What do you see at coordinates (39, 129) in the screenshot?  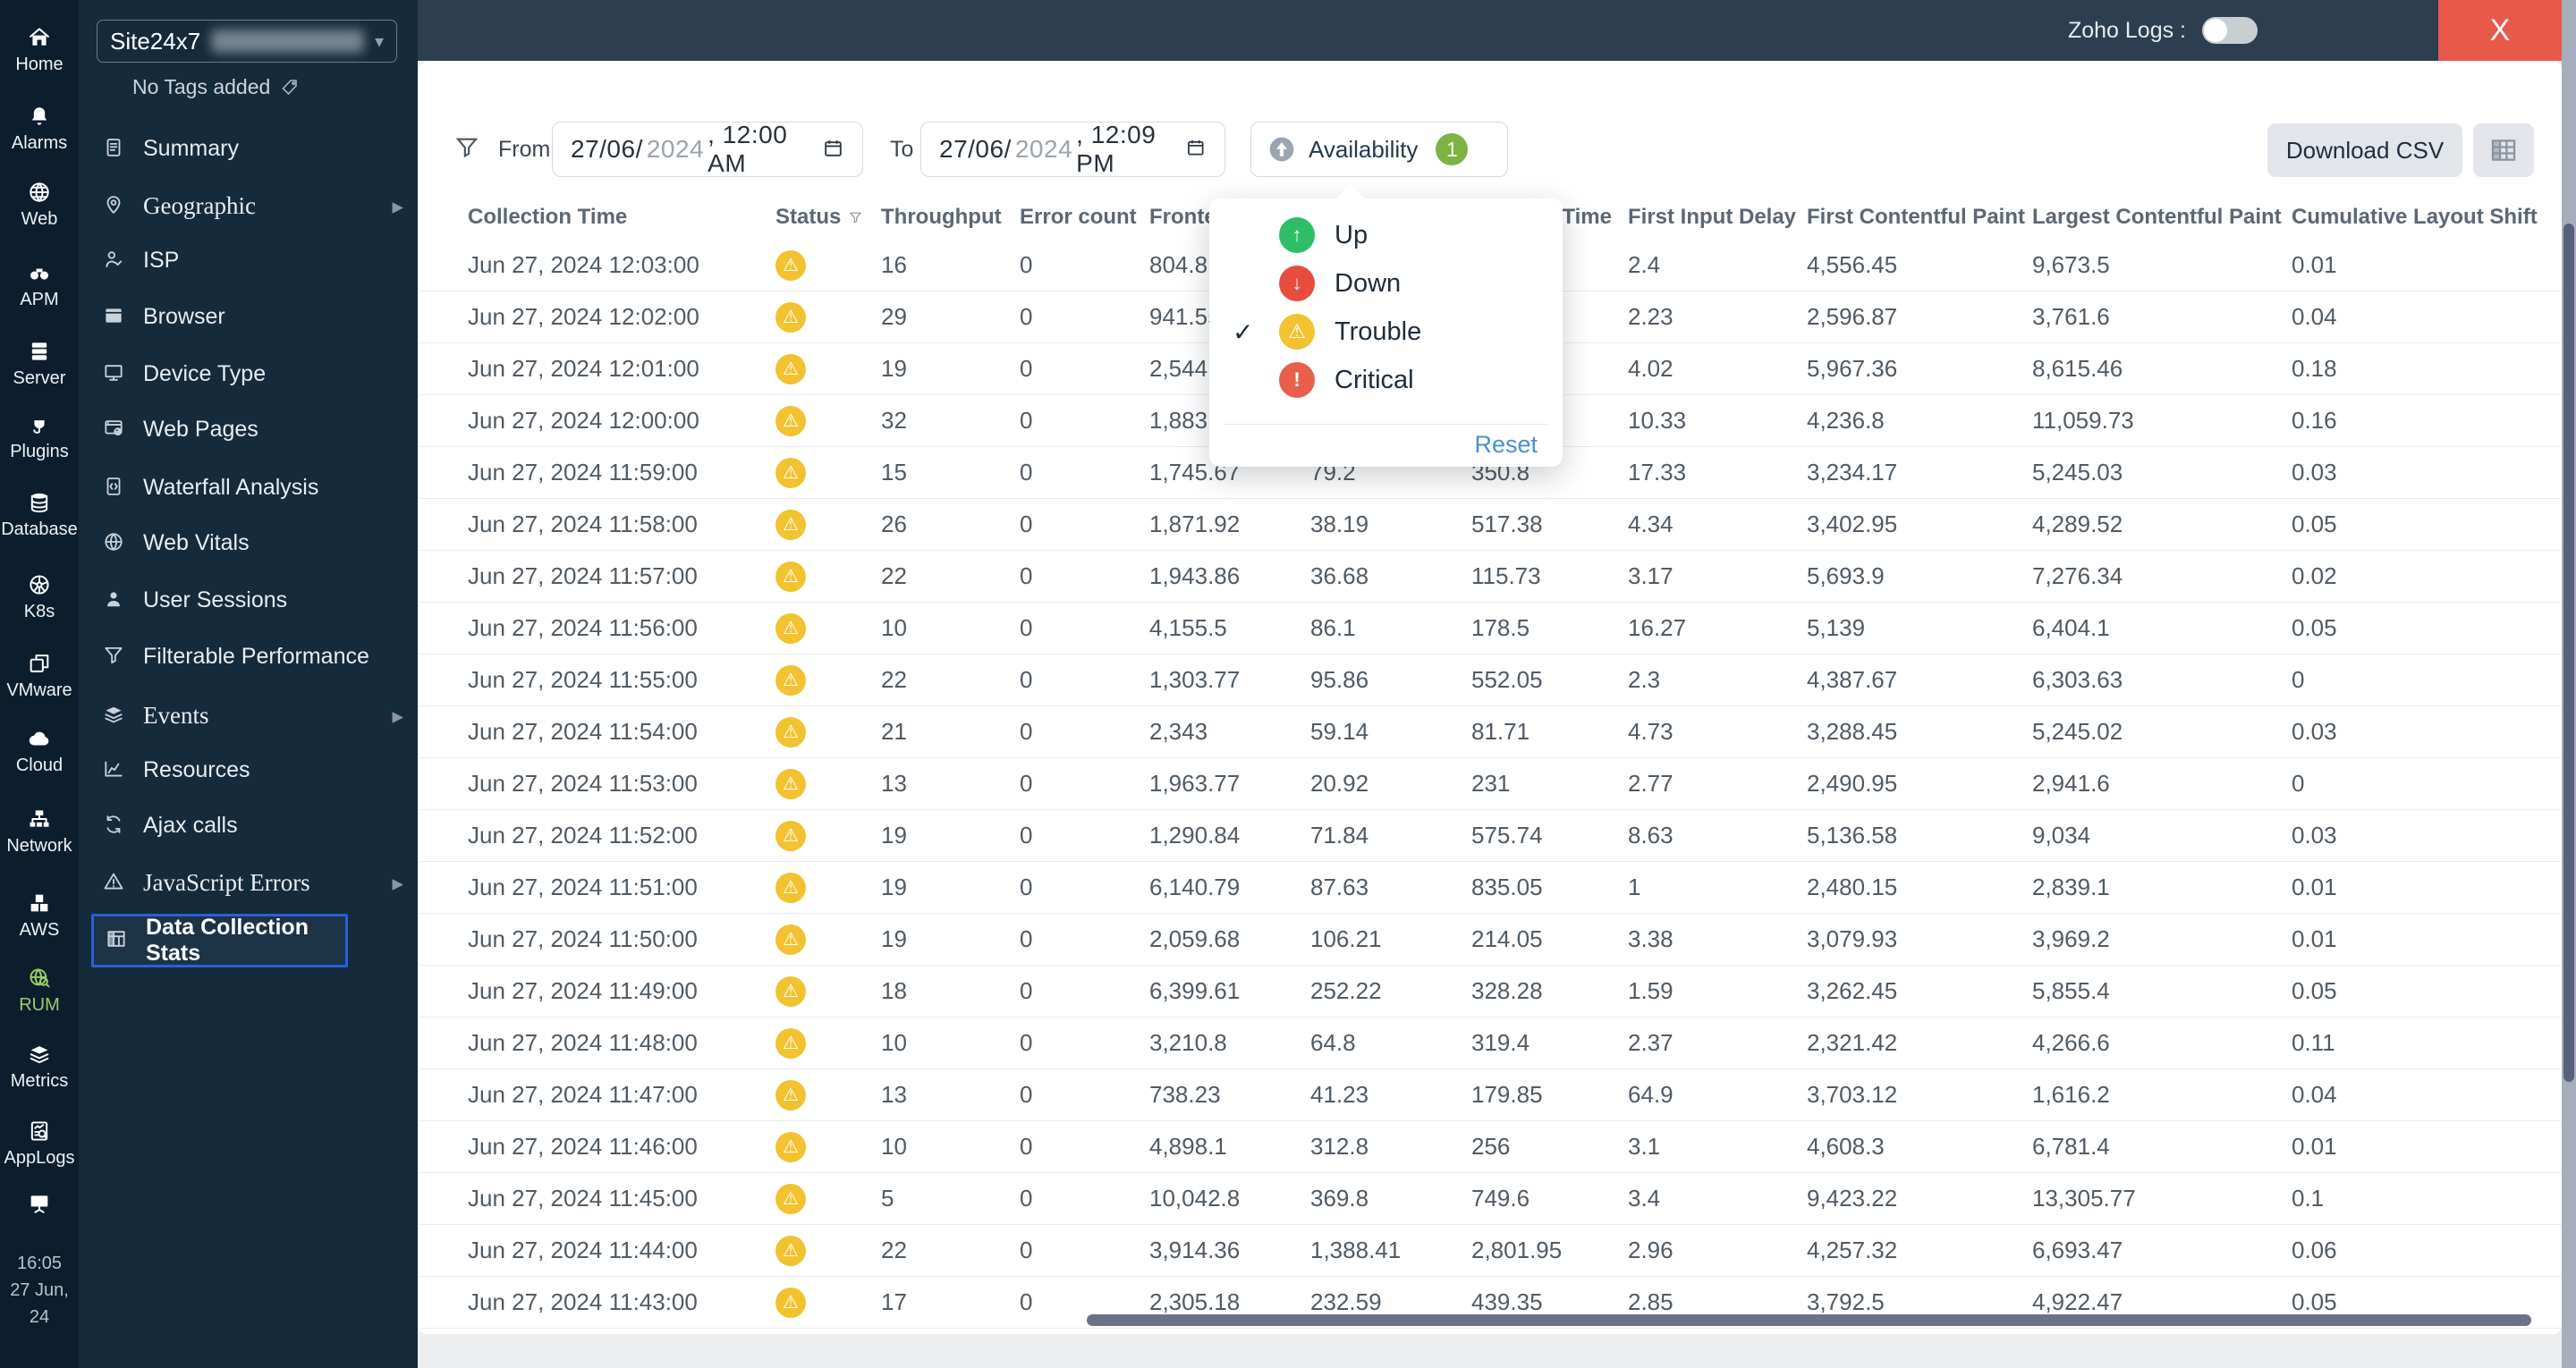 I see `rail-item-alarms: Alarms` at bounding box center [39, 129].